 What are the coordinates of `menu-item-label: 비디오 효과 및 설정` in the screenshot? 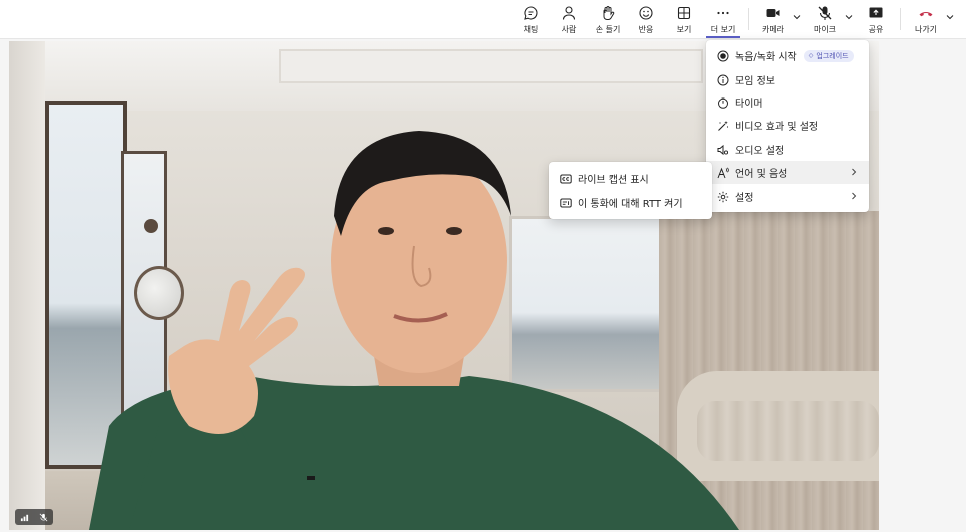 It's located at (777, 127).